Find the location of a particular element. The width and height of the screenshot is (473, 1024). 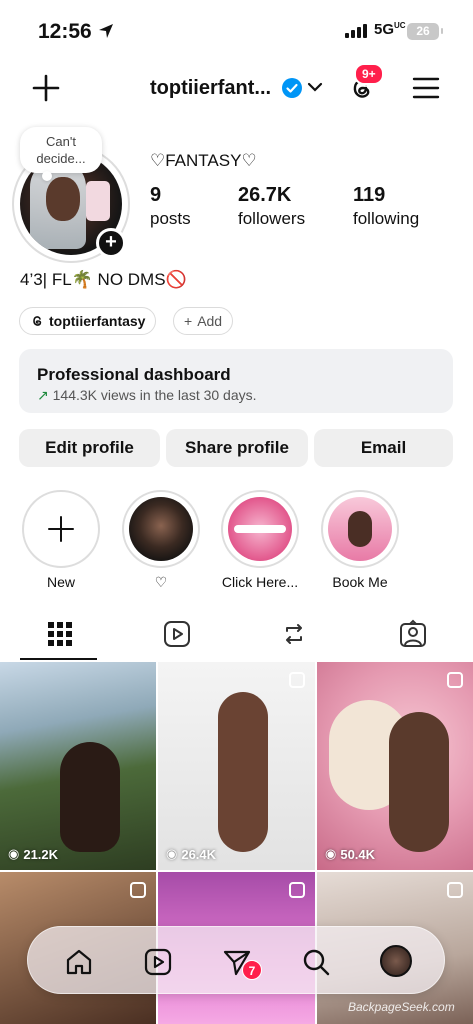

highlight-label: New is located at coordinates (60, 582).